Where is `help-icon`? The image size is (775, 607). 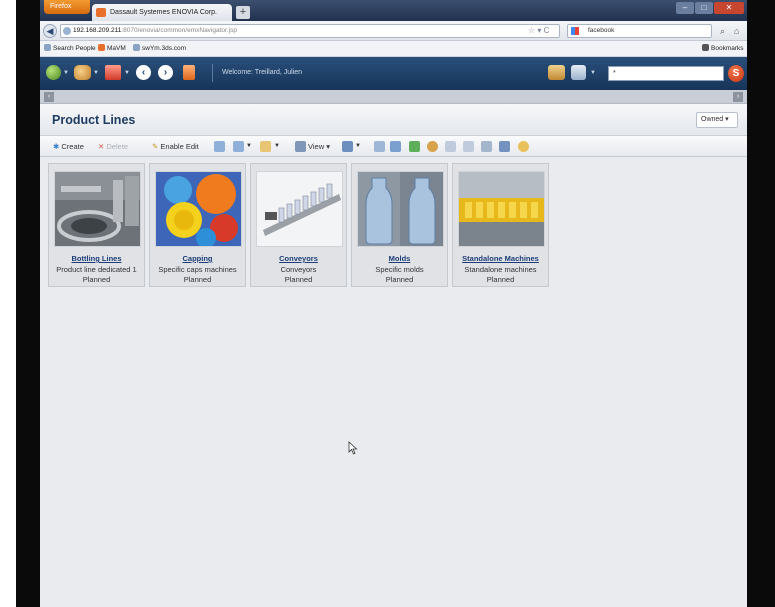 help-icon is located at coordinates (523, 146).